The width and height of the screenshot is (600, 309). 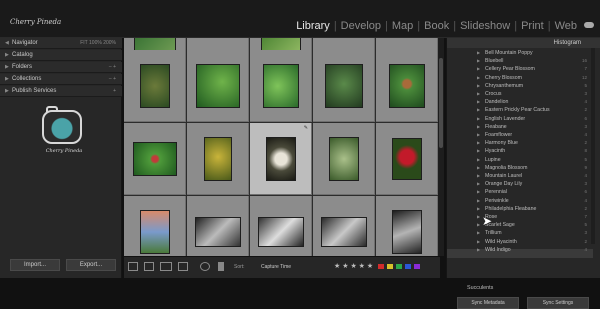 What do you see at coordinates (313, 26) in the screenshot?
I see `module-library: Library` at bounding box center [313, 26].